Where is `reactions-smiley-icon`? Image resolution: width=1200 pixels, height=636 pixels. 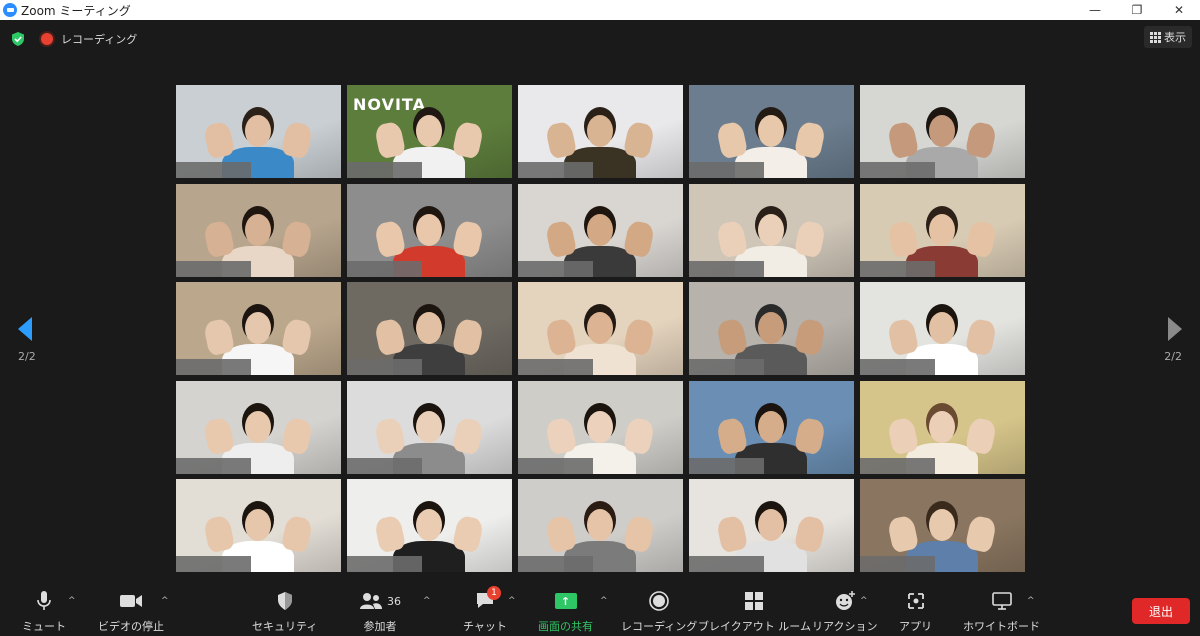 reactions-smiley-icon is located at coordinates (845, 600).